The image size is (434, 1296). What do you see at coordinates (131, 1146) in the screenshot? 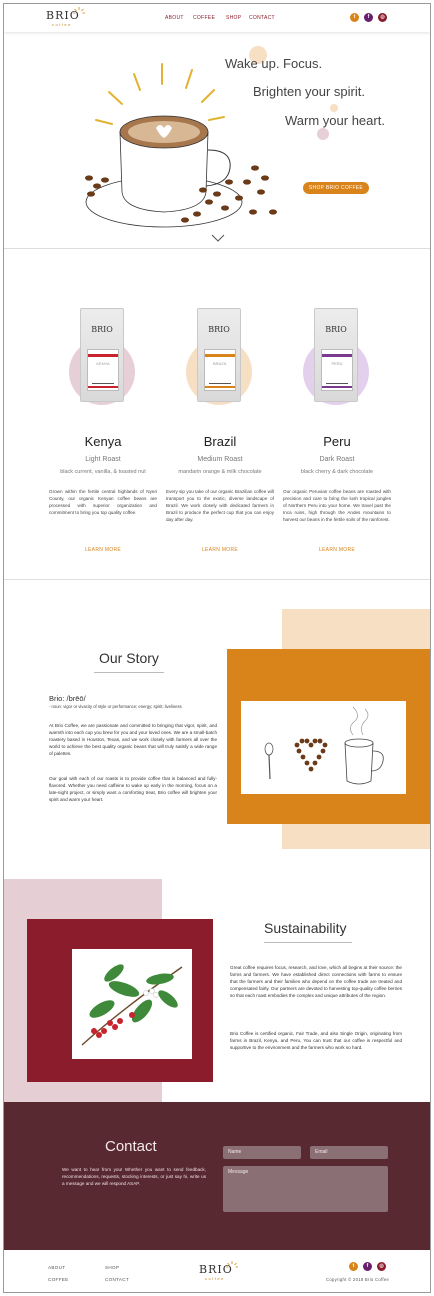
I see `contact-title: Contact` at bounding box center [131, 1146].